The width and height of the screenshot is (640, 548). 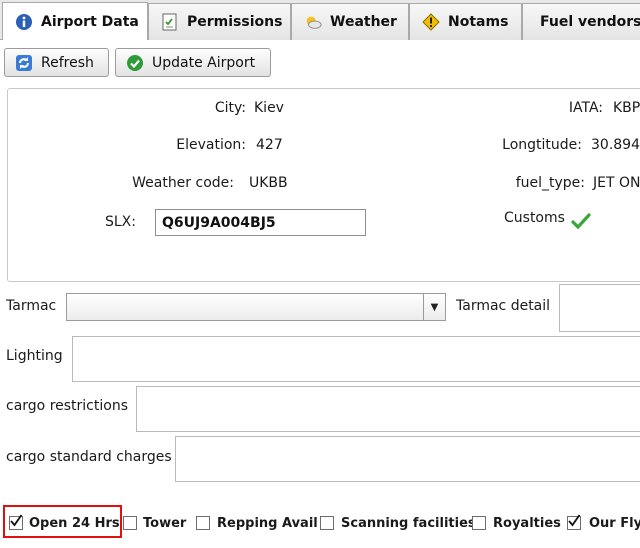 I want to click on repping-avail-label: Repping Avail, so click(x=267, y=523).